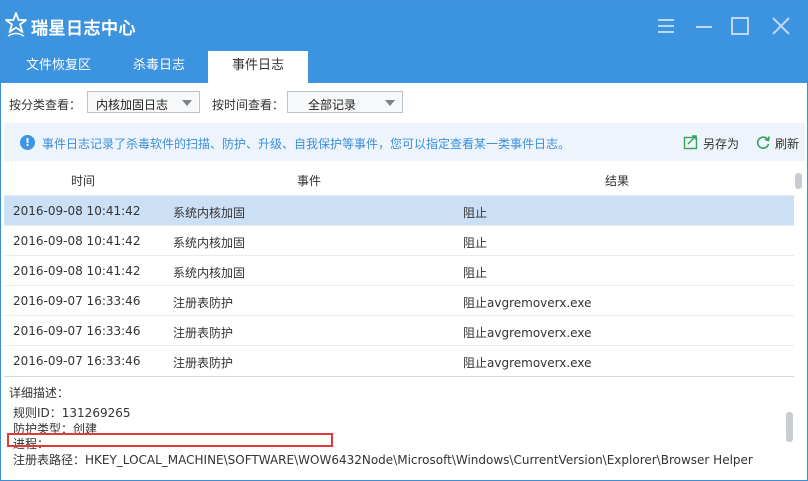 Image resolution: width=808 pixels, height=481 pixels. I want to click on column-header-result: 结果, so click(617, 180).